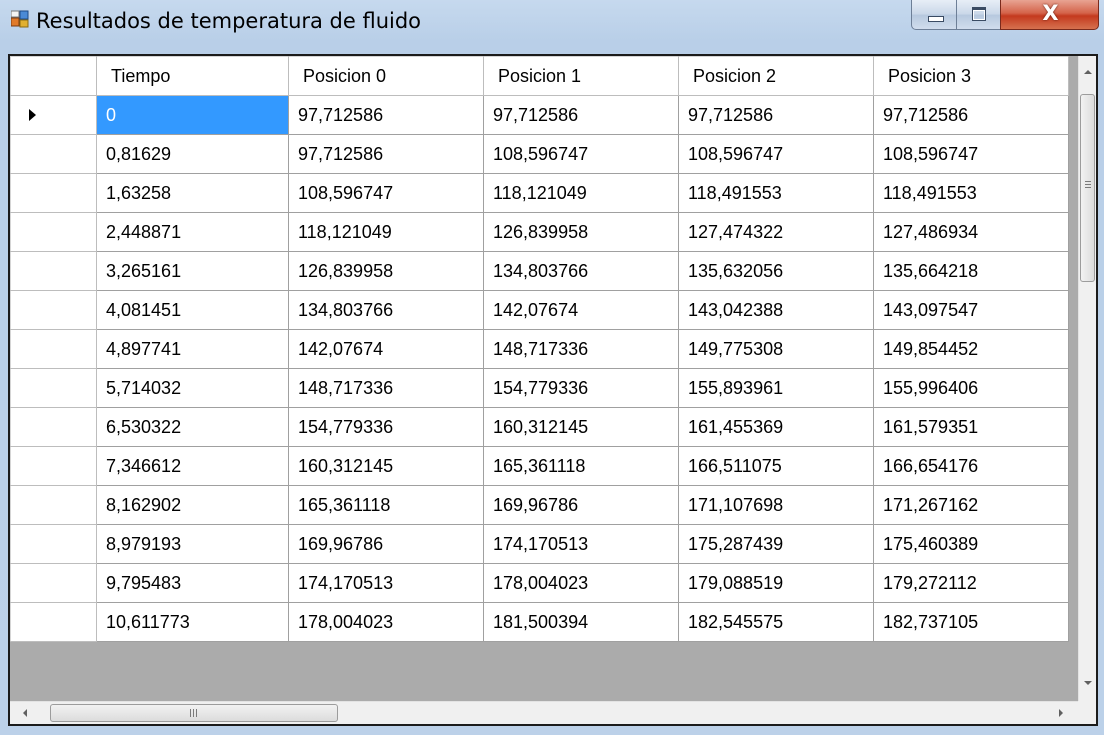 The image size is (1104, 735). I want to click on grid-cell: 0,81629, so click(192, 154).